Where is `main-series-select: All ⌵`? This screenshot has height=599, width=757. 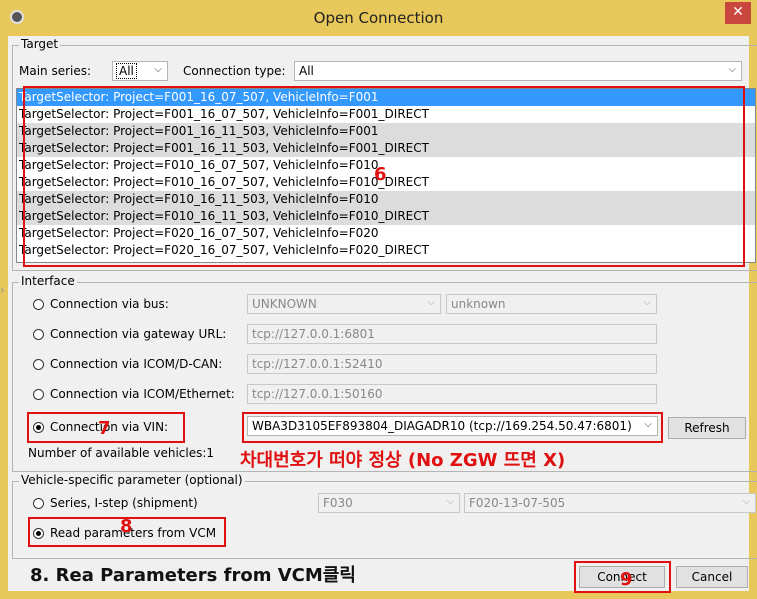
main-series-select: All ⌵ is located at coordinates (140, 71).